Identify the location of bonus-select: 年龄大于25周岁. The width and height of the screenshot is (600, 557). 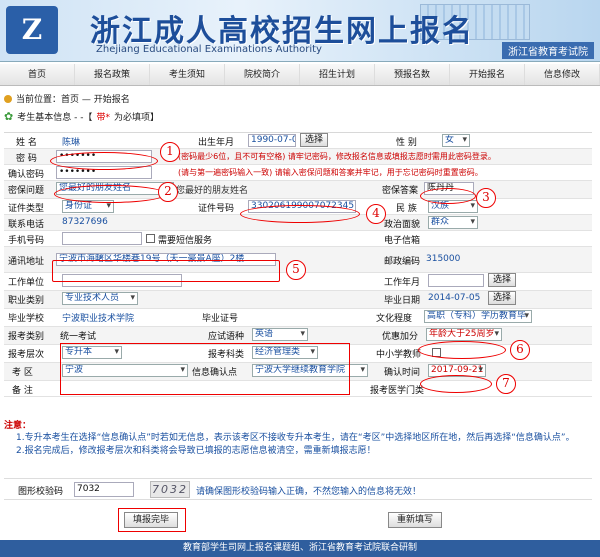
(464, 334).